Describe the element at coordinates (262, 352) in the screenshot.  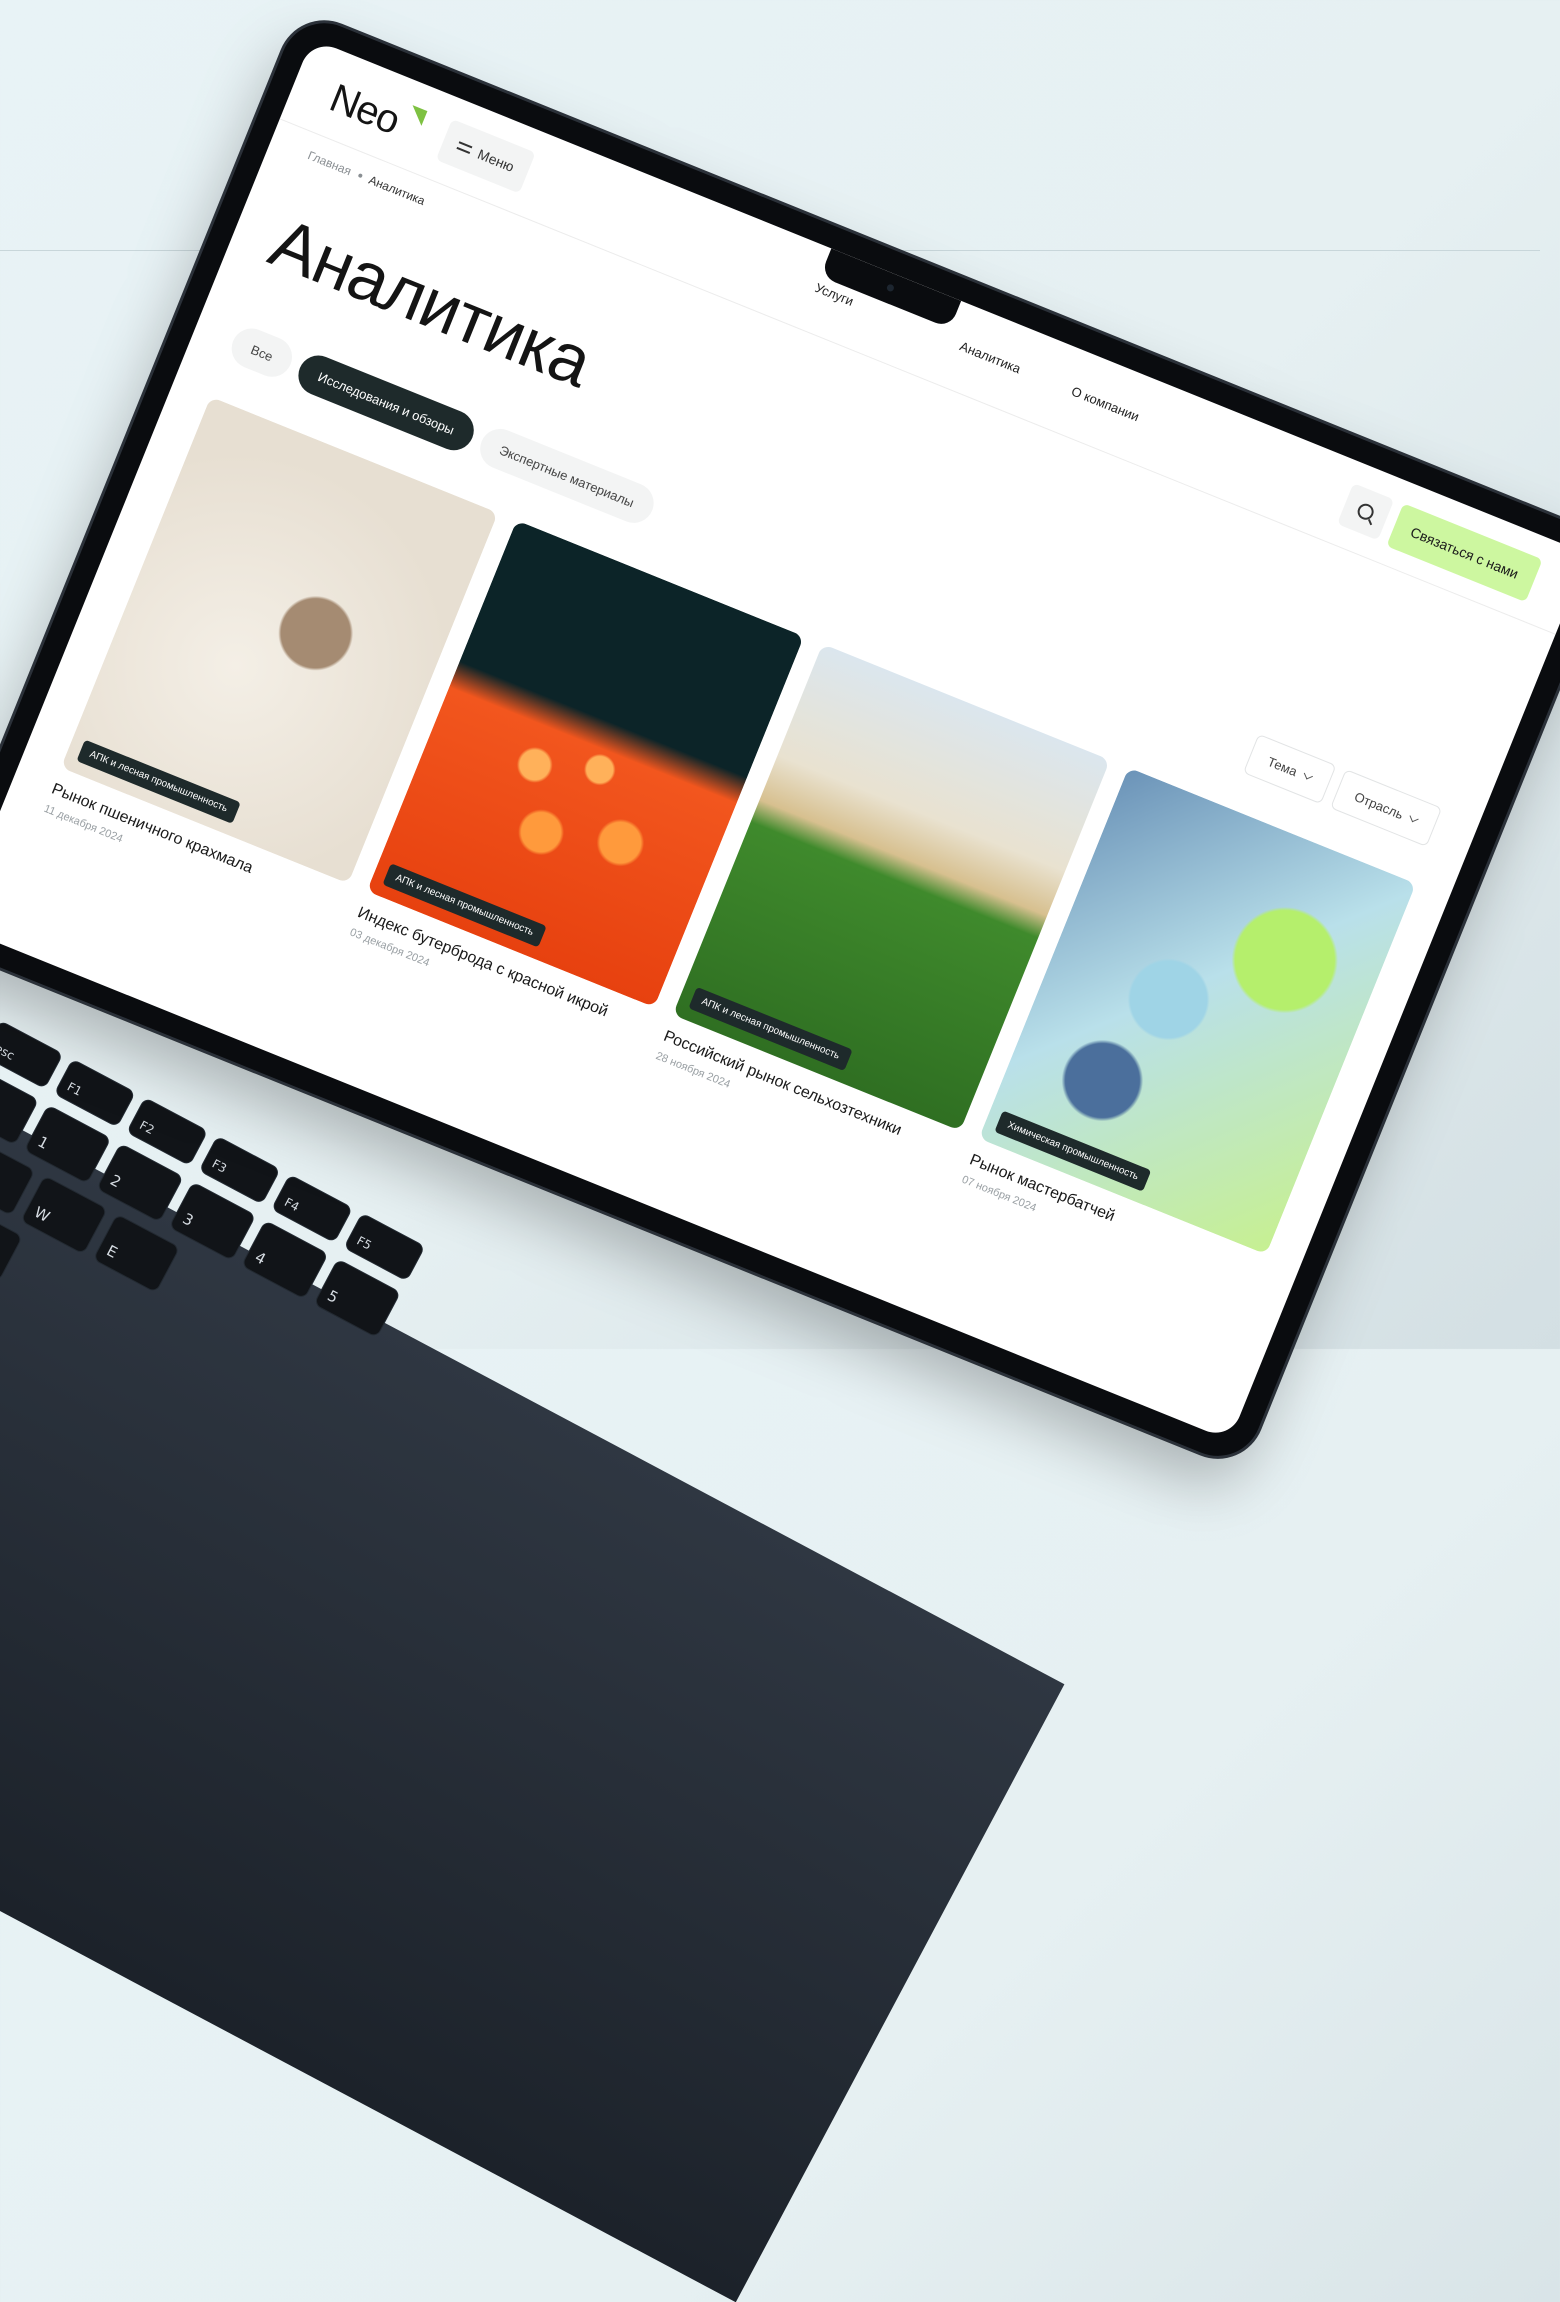
I see `tab-all: Все` at that location.